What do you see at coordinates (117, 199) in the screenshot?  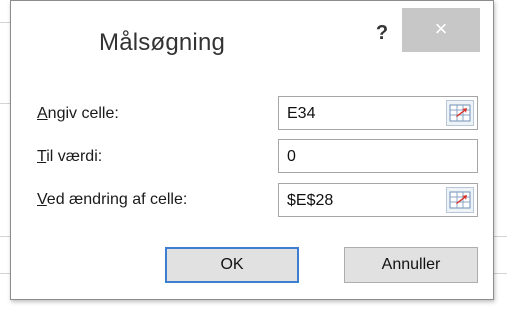 I see `by-changing-label-text: ed ændring af celle:` at bounding box center [117, 199].